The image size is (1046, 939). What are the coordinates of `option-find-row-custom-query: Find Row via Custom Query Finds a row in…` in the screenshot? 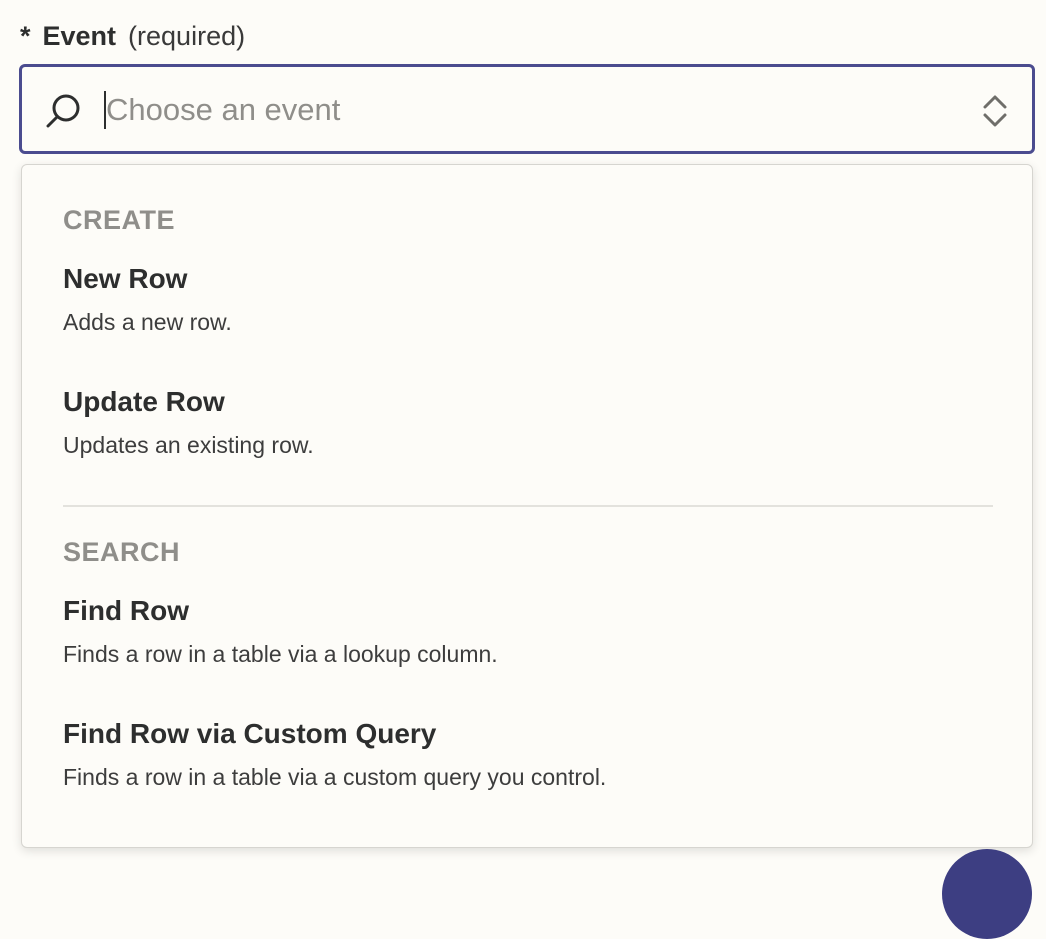 It's located at (527, 771).